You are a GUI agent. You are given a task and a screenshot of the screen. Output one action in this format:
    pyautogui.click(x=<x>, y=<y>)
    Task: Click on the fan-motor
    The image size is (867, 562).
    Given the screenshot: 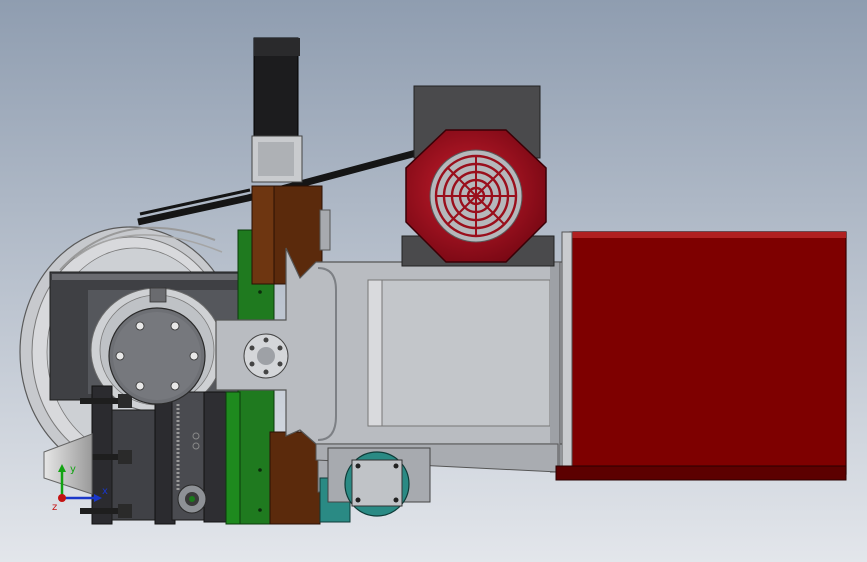 What is the action you would take?
    pyautogui.click(x=476, y=174)
    